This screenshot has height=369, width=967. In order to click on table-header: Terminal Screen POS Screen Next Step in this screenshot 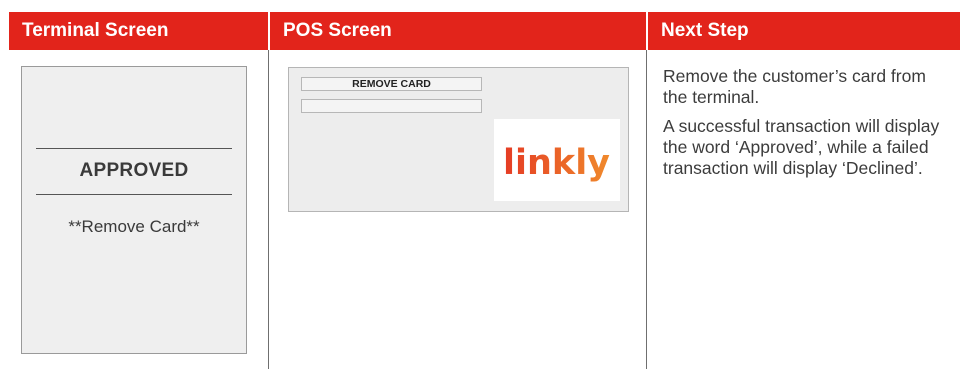, I will do `click(484, 31)`.